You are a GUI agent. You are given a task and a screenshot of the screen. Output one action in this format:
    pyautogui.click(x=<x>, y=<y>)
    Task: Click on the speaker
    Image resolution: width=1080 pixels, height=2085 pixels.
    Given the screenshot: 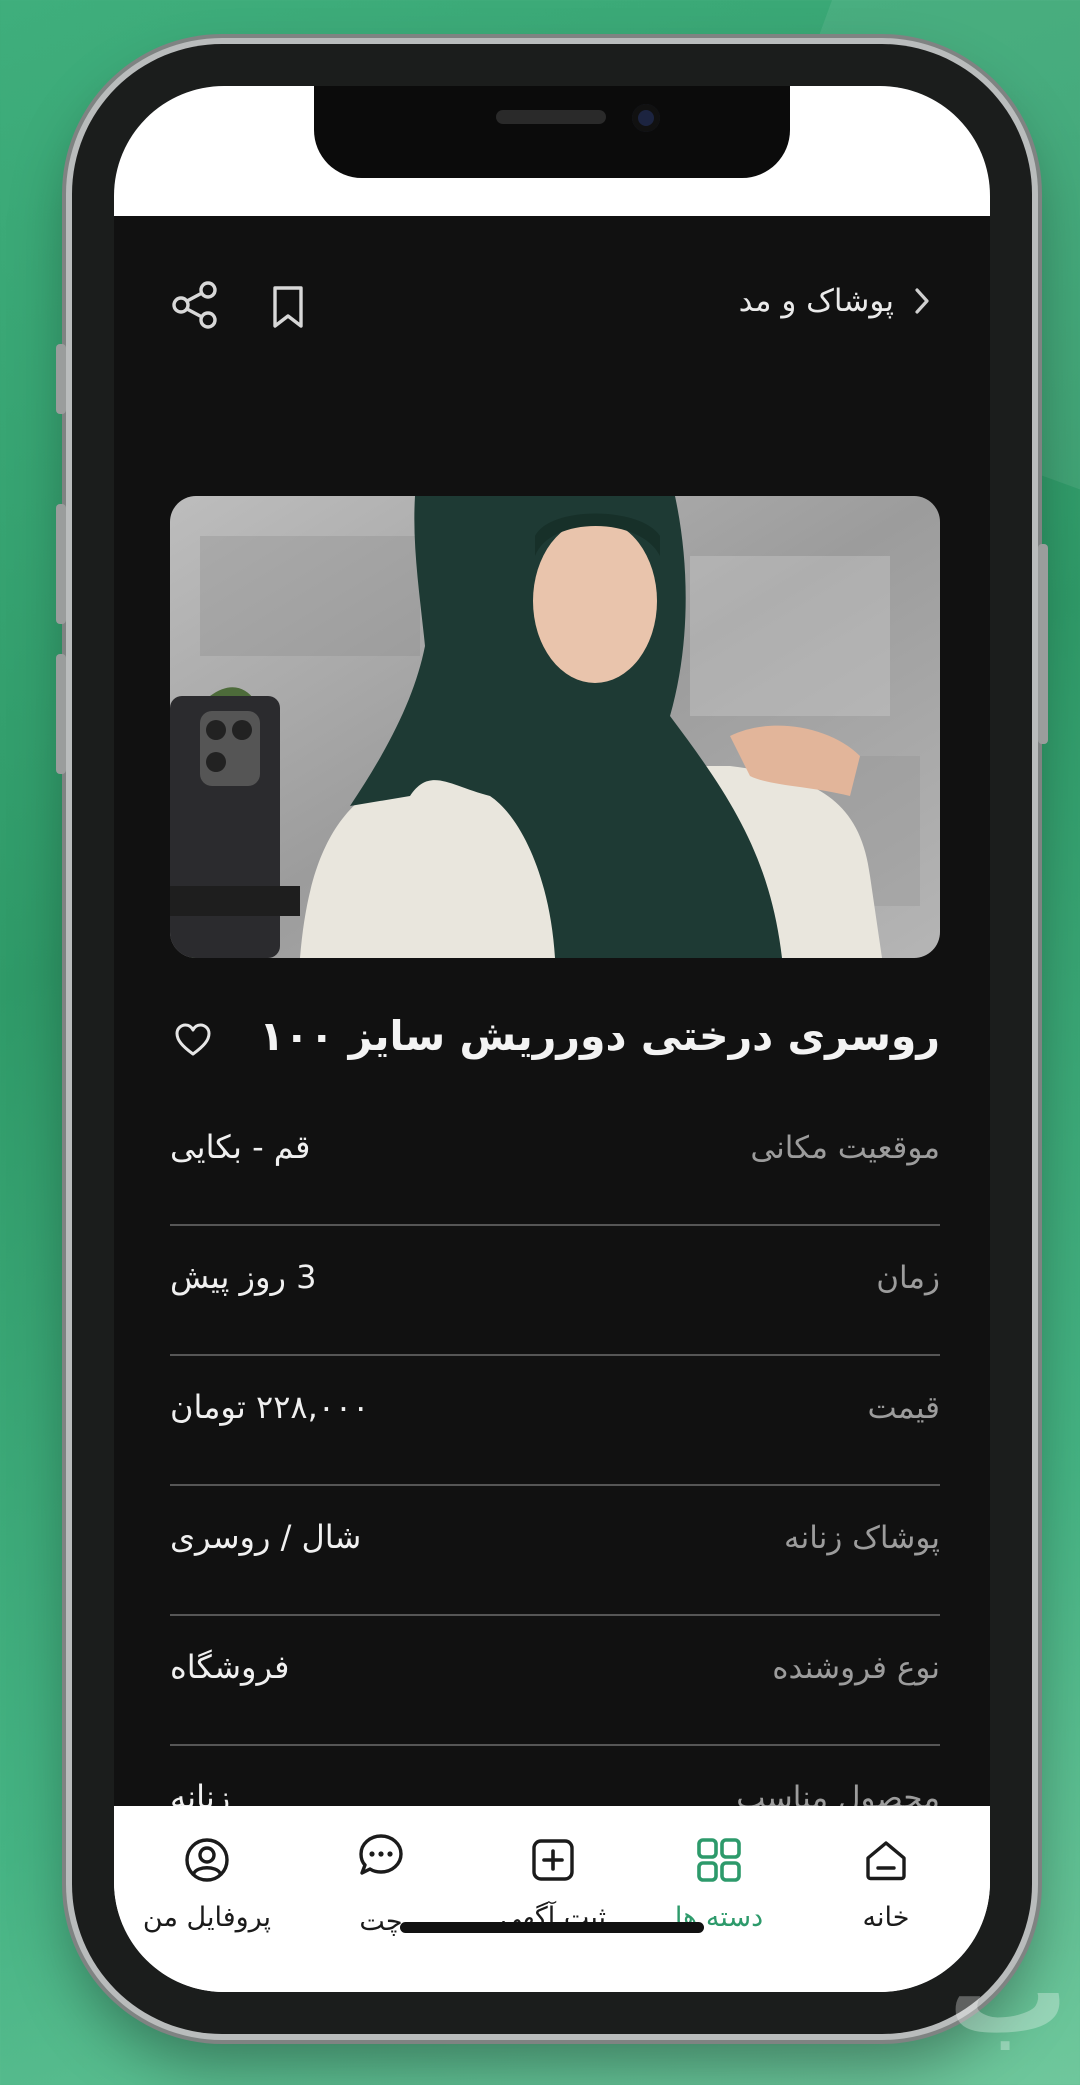 What is the action you would take?
    pyautogui.click(x=551, y=117)
    